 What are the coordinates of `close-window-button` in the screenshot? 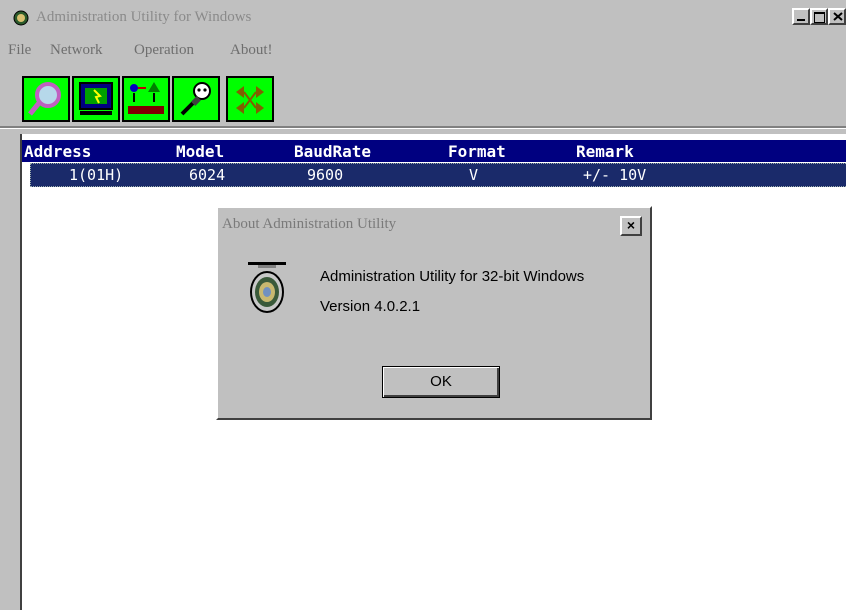 It's located at (837, 16).